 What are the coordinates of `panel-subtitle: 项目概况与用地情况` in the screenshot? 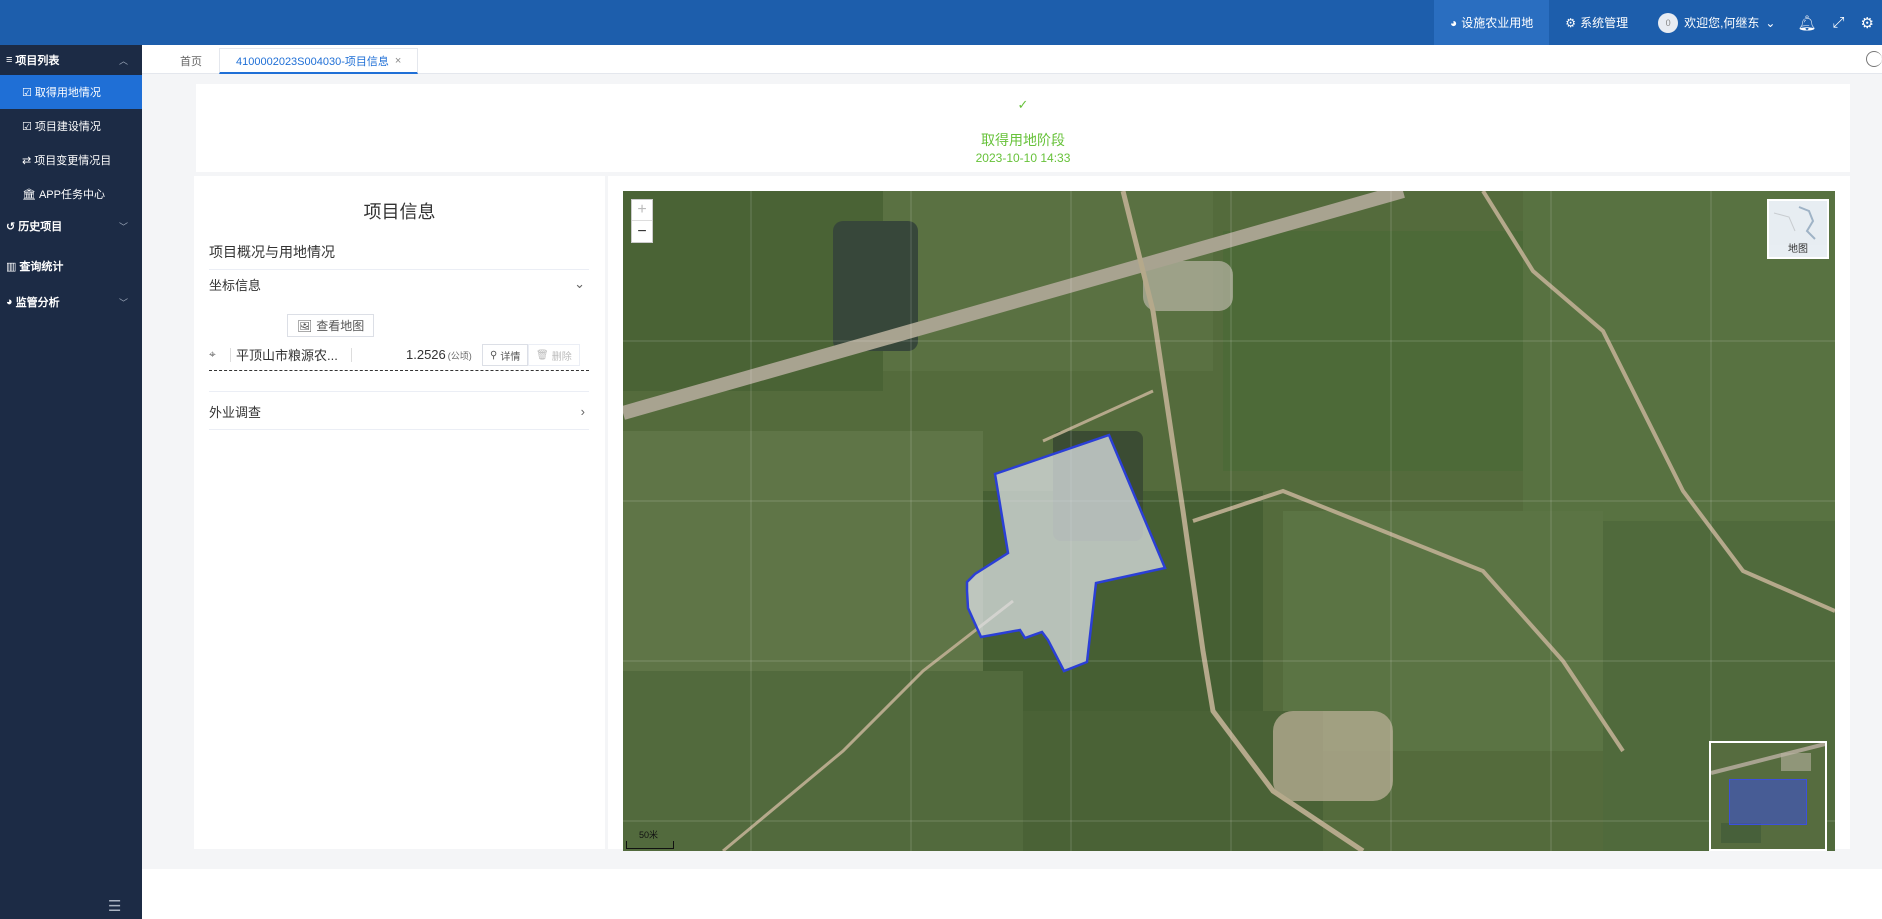 It's located at (272, 252).